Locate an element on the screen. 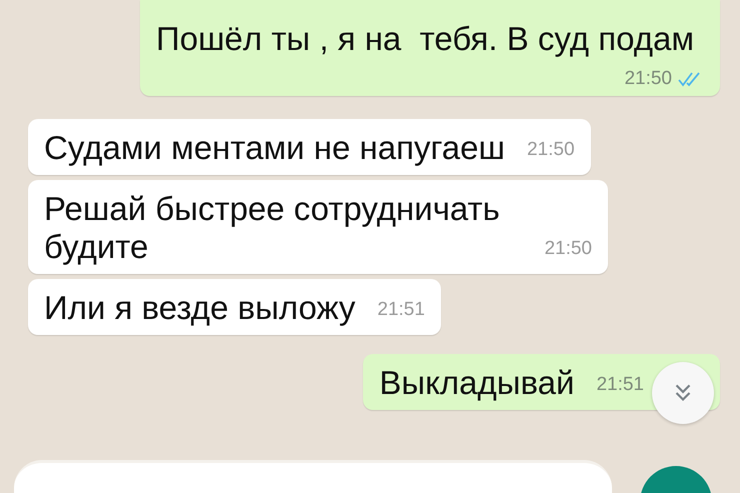  message-text: Или я везде выложу is located at coordinates (200, 307).